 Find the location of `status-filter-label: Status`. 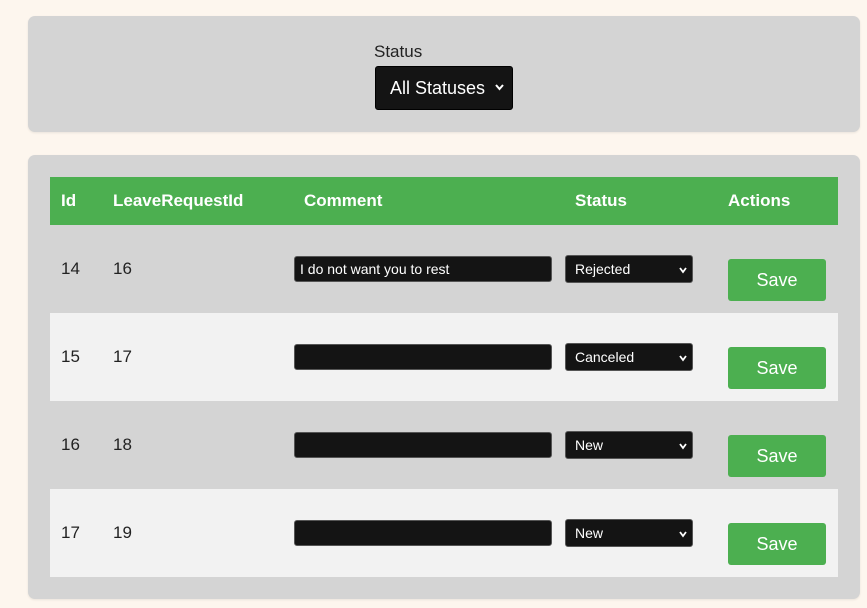

status-filter-label: Status is located at coordinates (398, 51).